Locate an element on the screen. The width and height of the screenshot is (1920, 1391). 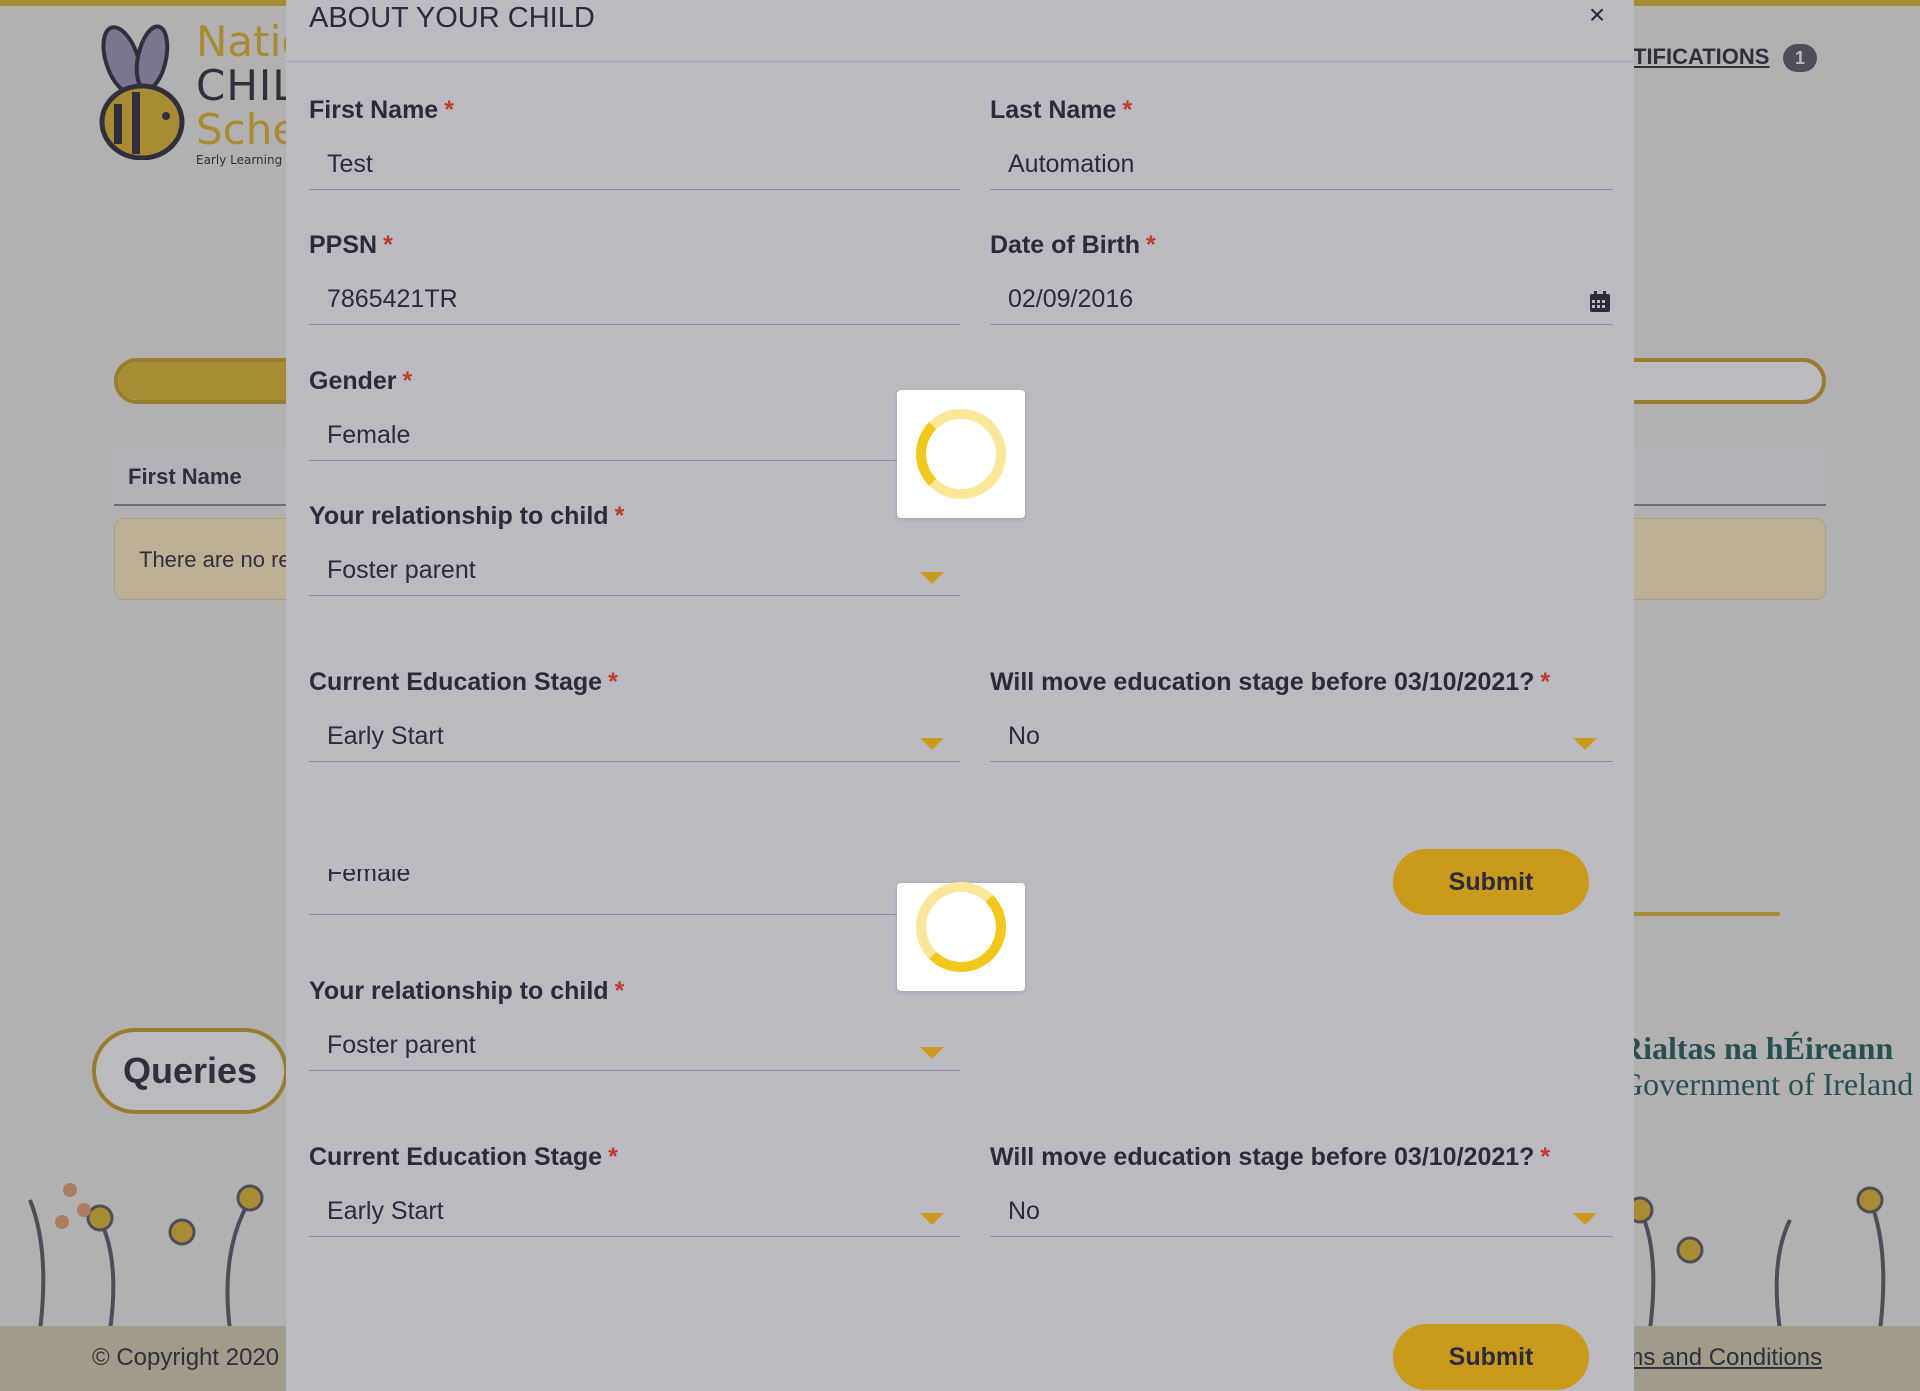
first-name-label: First Name * is located at coordinates (381, 110).